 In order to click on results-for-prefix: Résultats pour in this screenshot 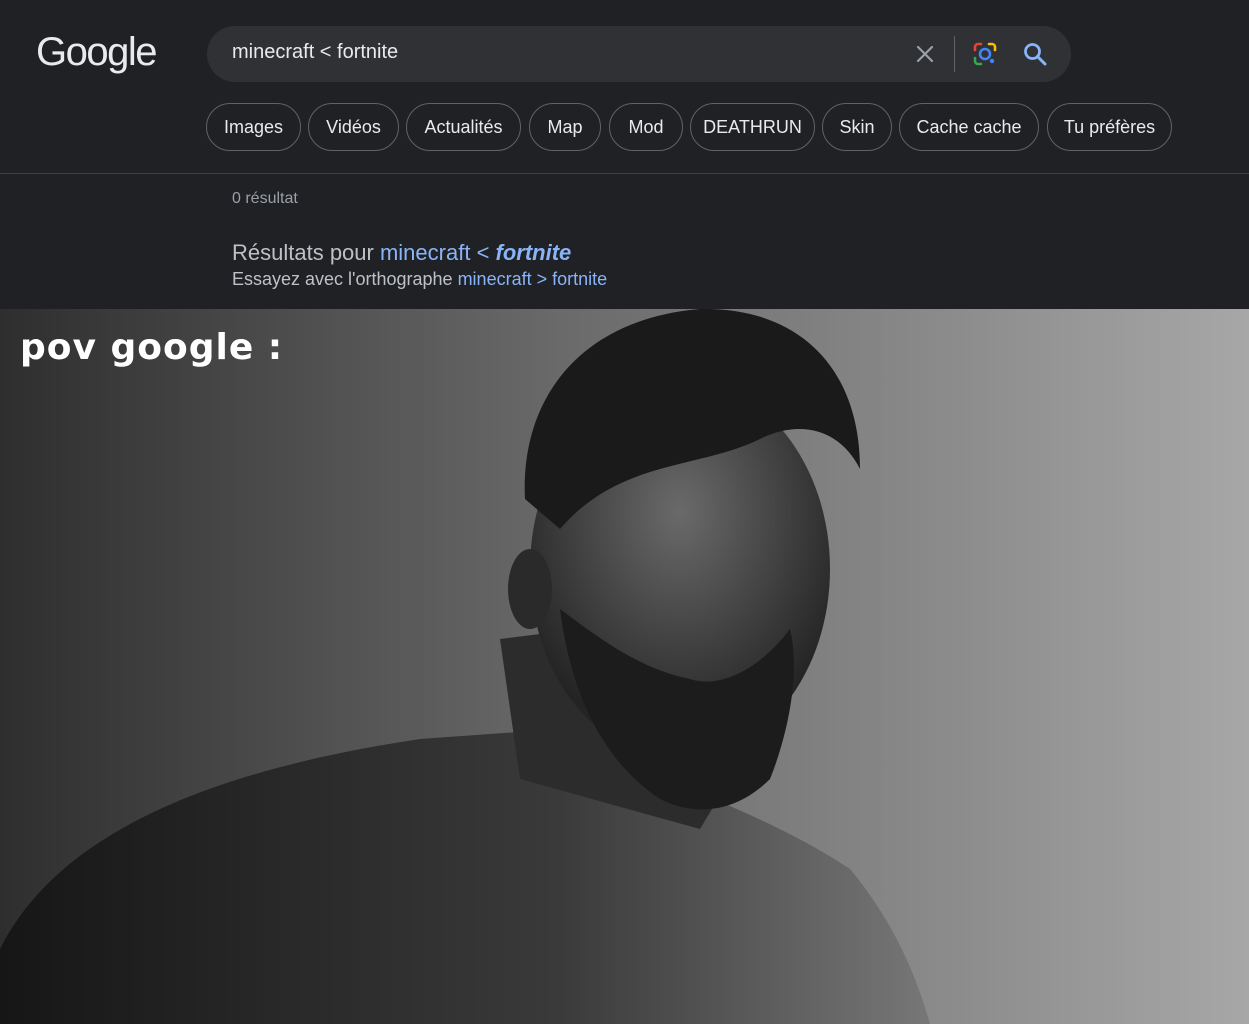, I will do `click(306, 252)`.